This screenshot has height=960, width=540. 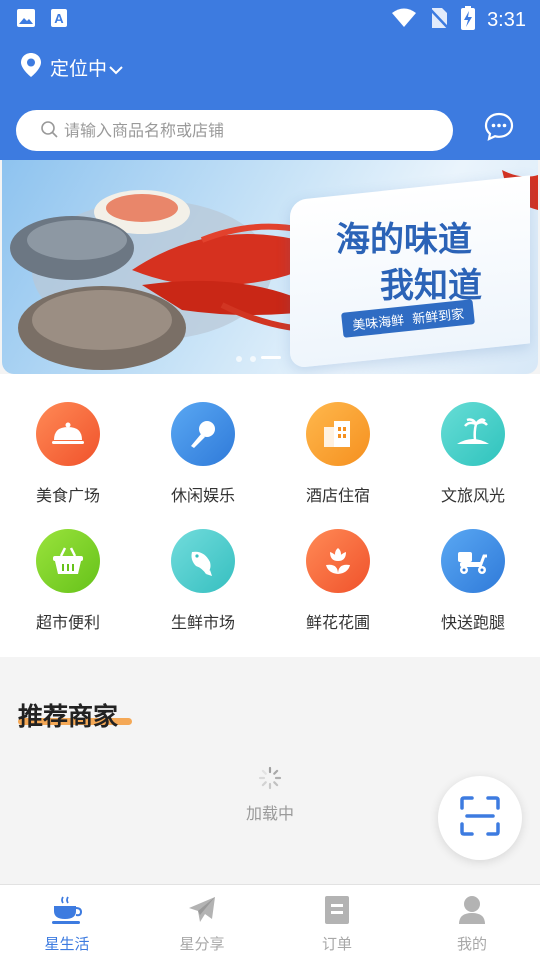 I want to click on category-label: 快送跑腿, so click(x=472, y=622).